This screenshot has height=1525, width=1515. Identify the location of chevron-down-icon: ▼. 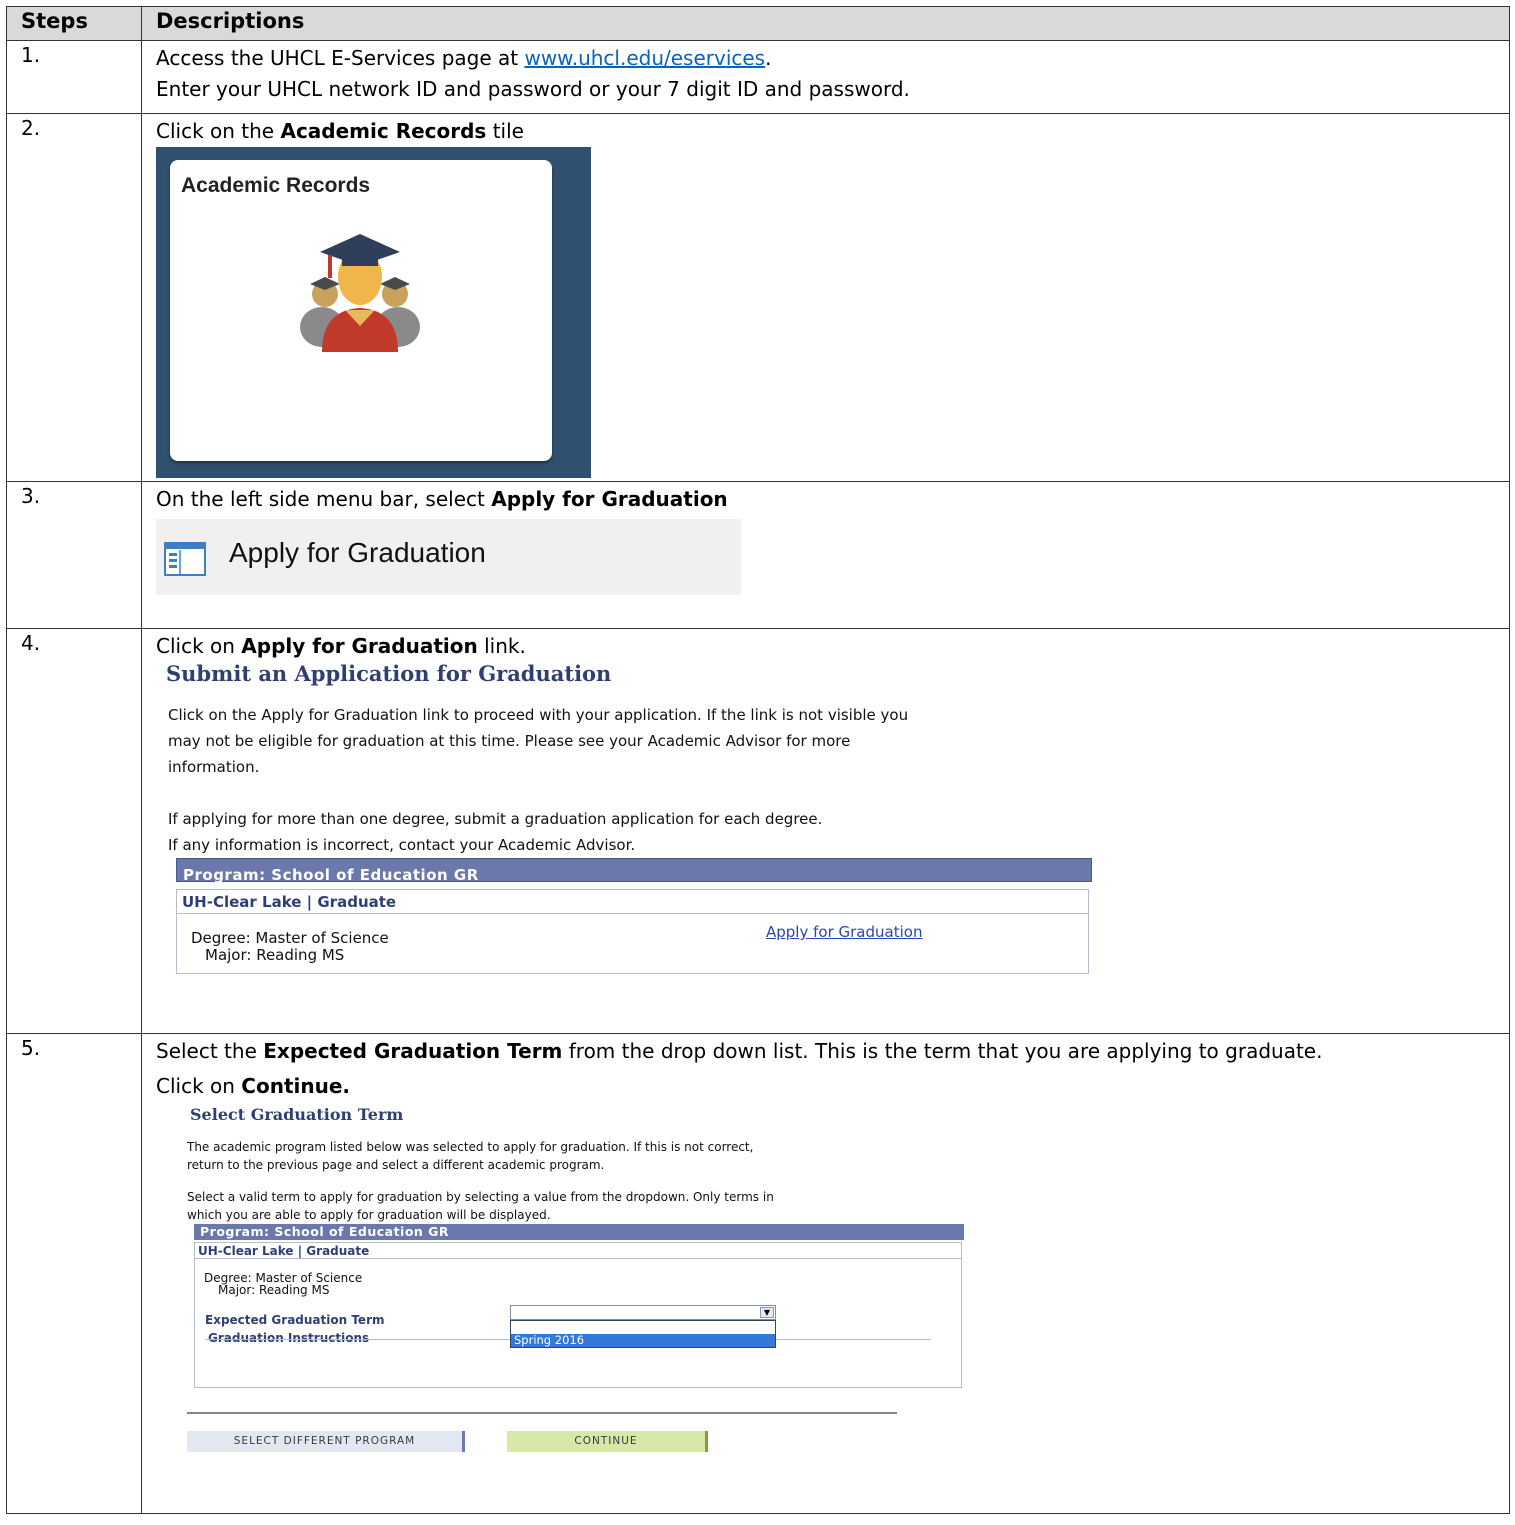
(767, 1312).